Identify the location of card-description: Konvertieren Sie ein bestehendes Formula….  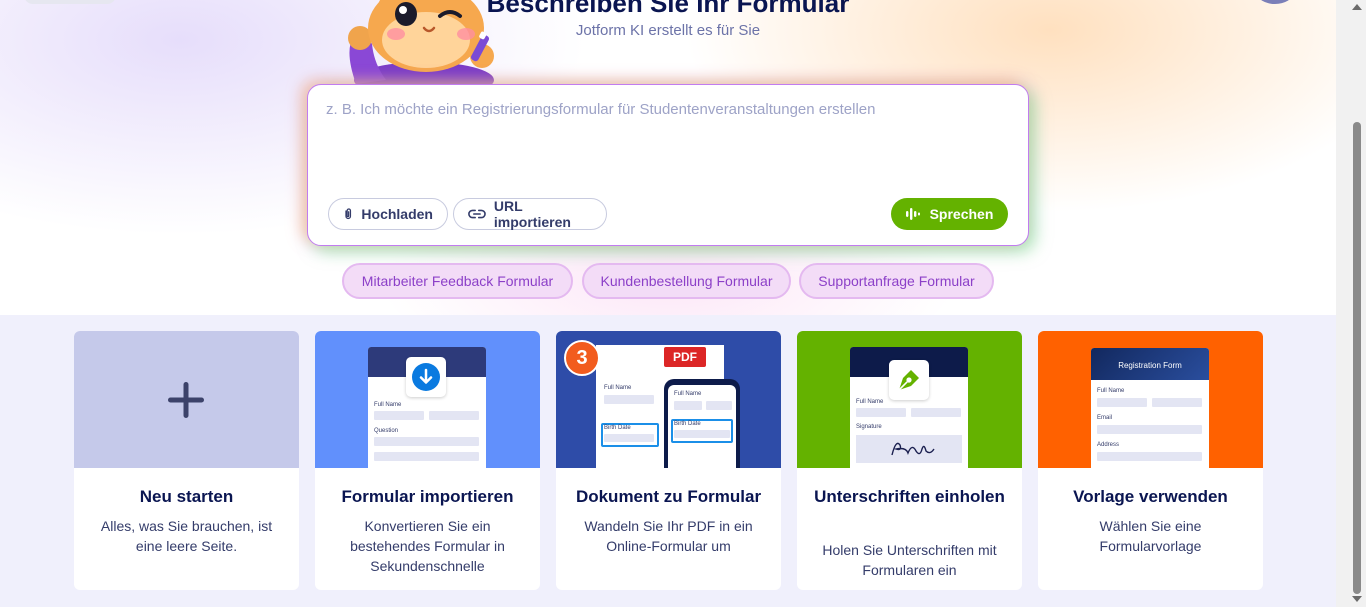
(427, 546).